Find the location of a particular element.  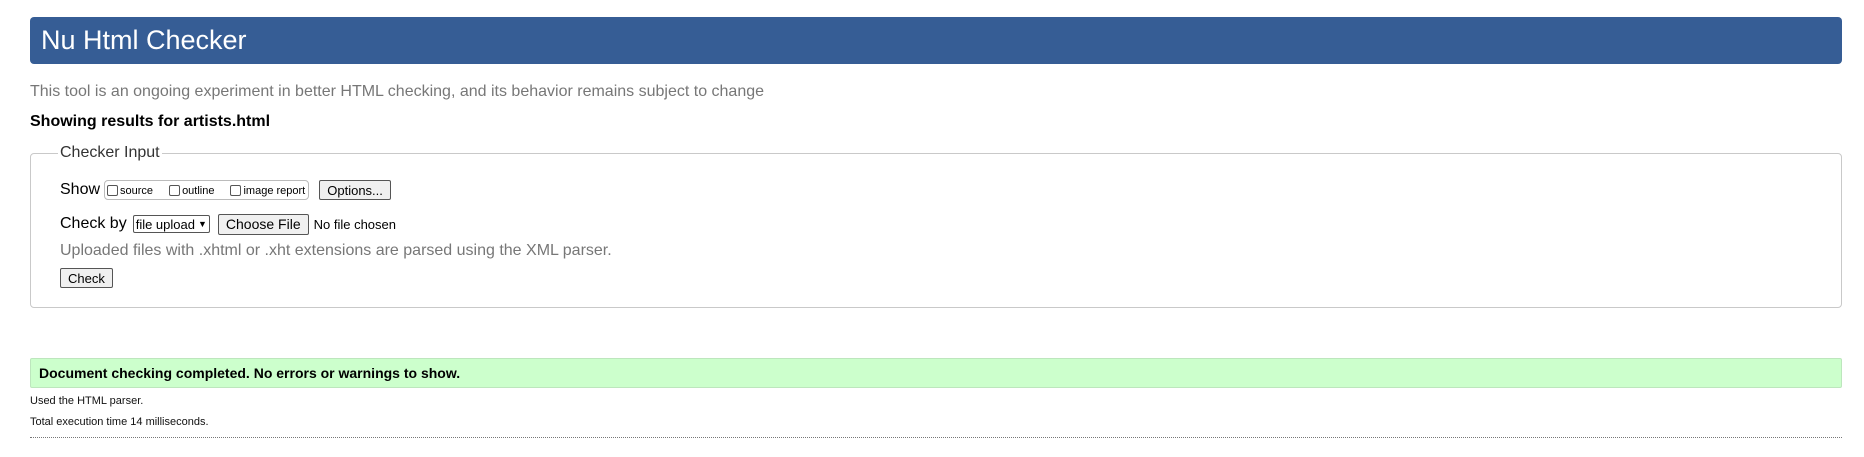

parser-info: Used the HTML parser. is located at coordinates (87, 401).